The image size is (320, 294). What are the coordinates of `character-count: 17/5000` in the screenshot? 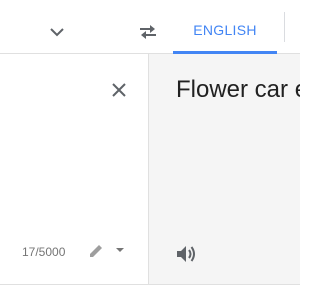 It's located at (44, 252).